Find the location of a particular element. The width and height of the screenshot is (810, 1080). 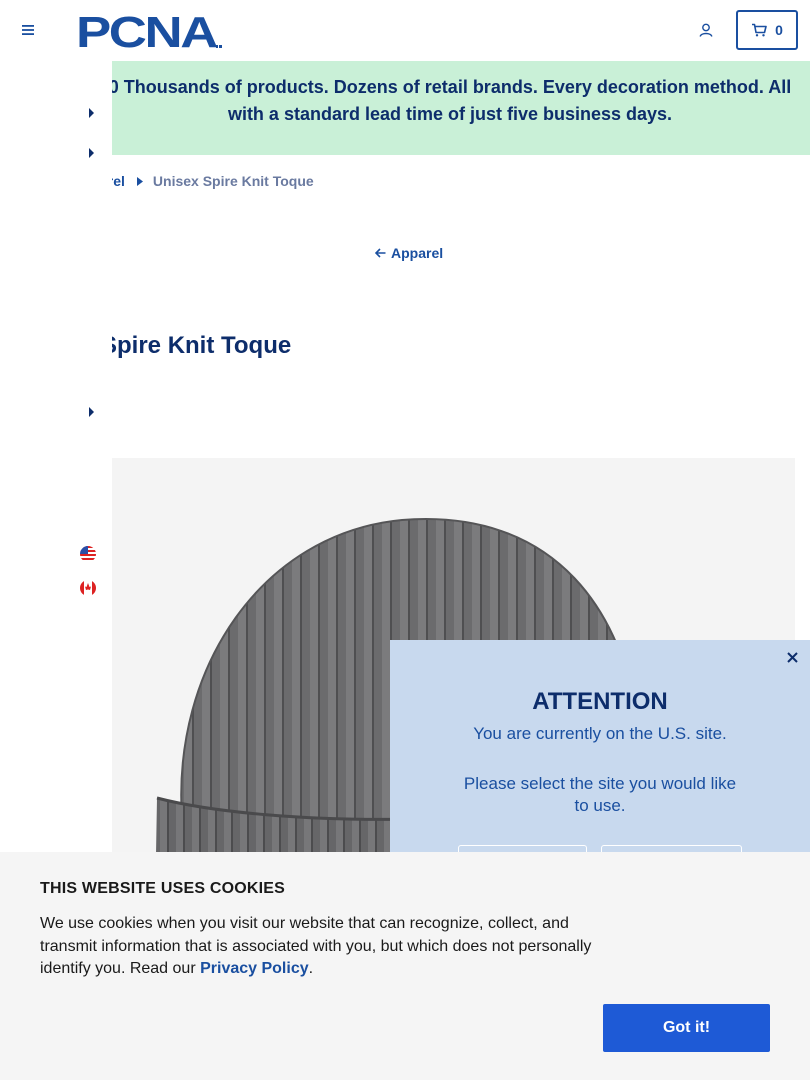

pcna-logo: PCNA is located at coordinates (150, 32).